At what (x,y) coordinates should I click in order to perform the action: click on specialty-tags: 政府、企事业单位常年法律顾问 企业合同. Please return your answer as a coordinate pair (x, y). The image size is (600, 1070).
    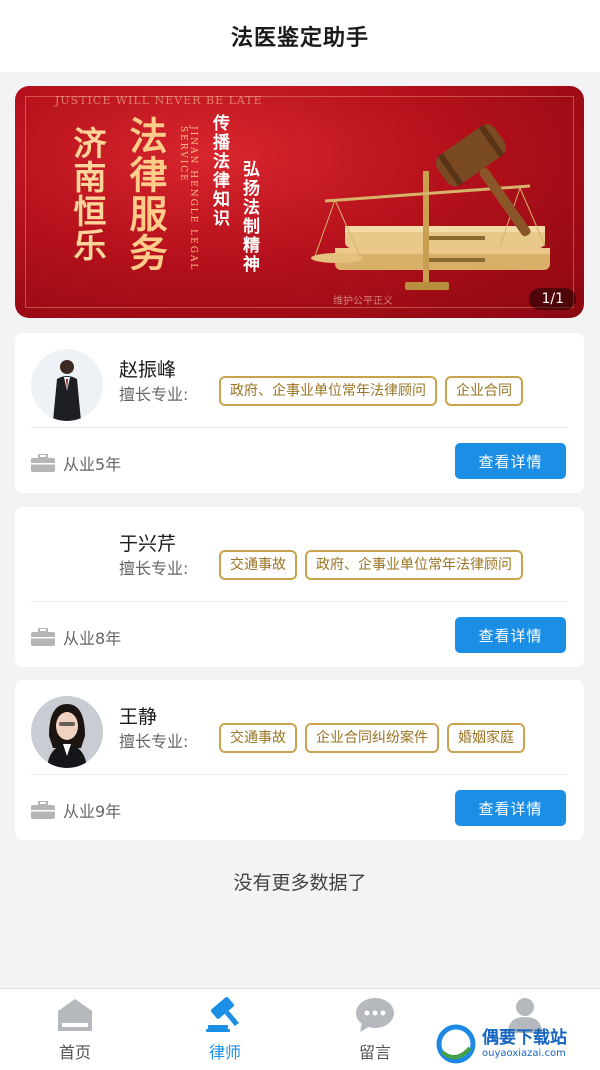
    Looking at the image, I should click on (390, 391).